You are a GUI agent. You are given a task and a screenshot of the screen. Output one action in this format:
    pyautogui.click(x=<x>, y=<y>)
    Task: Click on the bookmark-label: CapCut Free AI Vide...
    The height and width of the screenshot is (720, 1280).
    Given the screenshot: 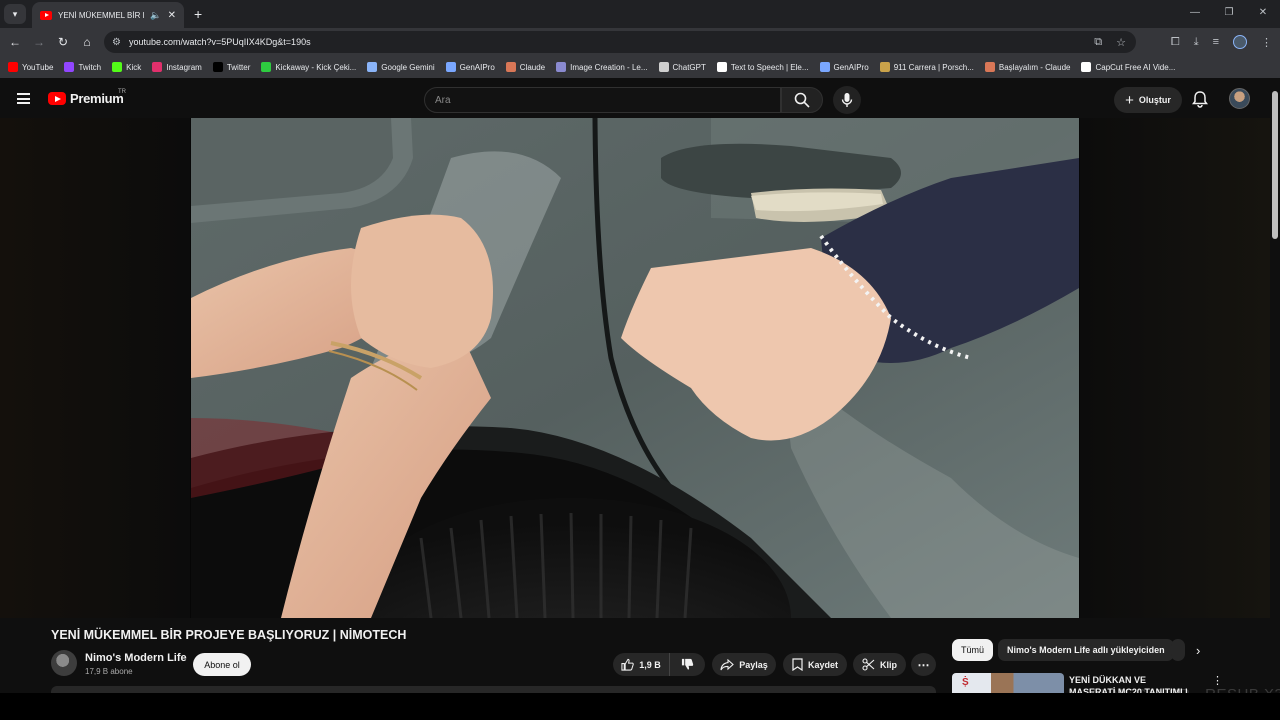 What is the action you would take?
    pyautogui.click(x=1135, y=67)
    